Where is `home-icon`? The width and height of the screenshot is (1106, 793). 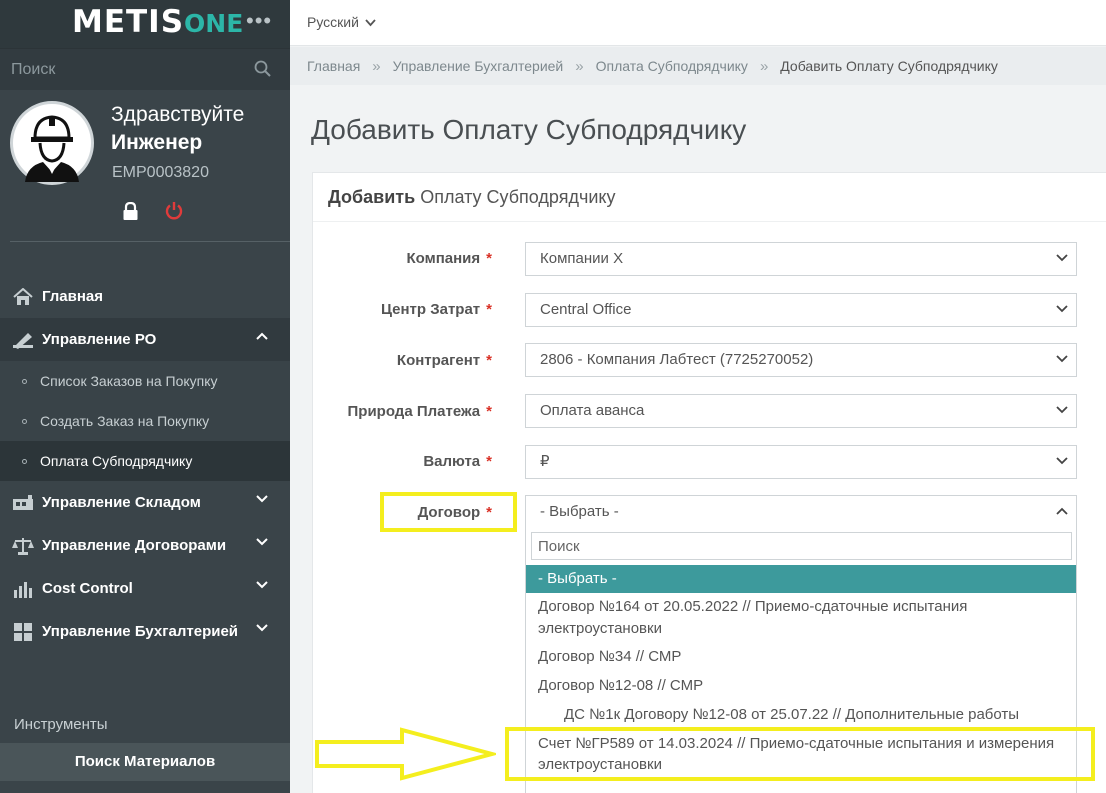
home-icon is located at coordinates (23, 297).